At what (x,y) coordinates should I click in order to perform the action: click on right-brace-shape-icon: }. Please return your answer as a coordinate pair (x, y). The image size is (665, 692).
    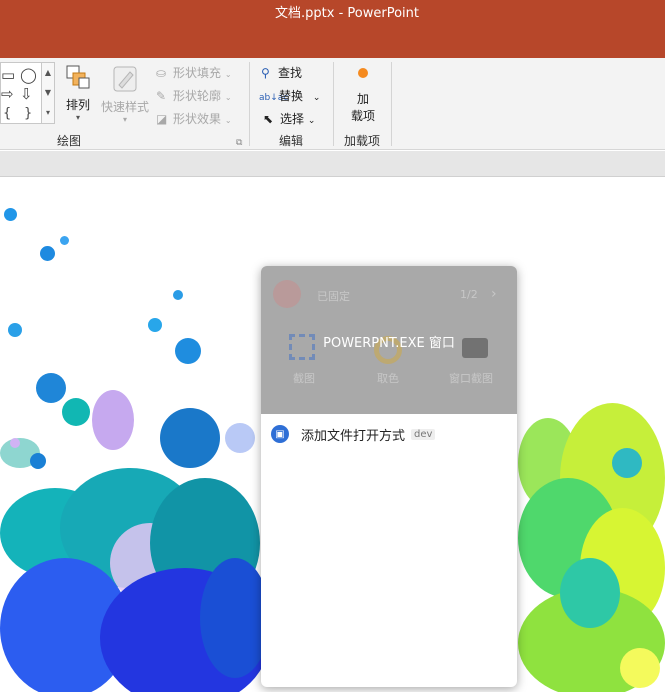
    Looking at the image, I should click on (28, 113).